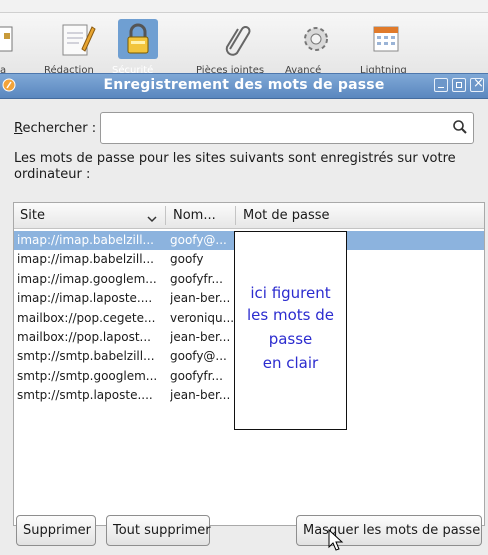 This screenshot has height=555, width=488. Describe the element at coordinates (477, 84) in the screenshot. I see `close-icon` at that location.